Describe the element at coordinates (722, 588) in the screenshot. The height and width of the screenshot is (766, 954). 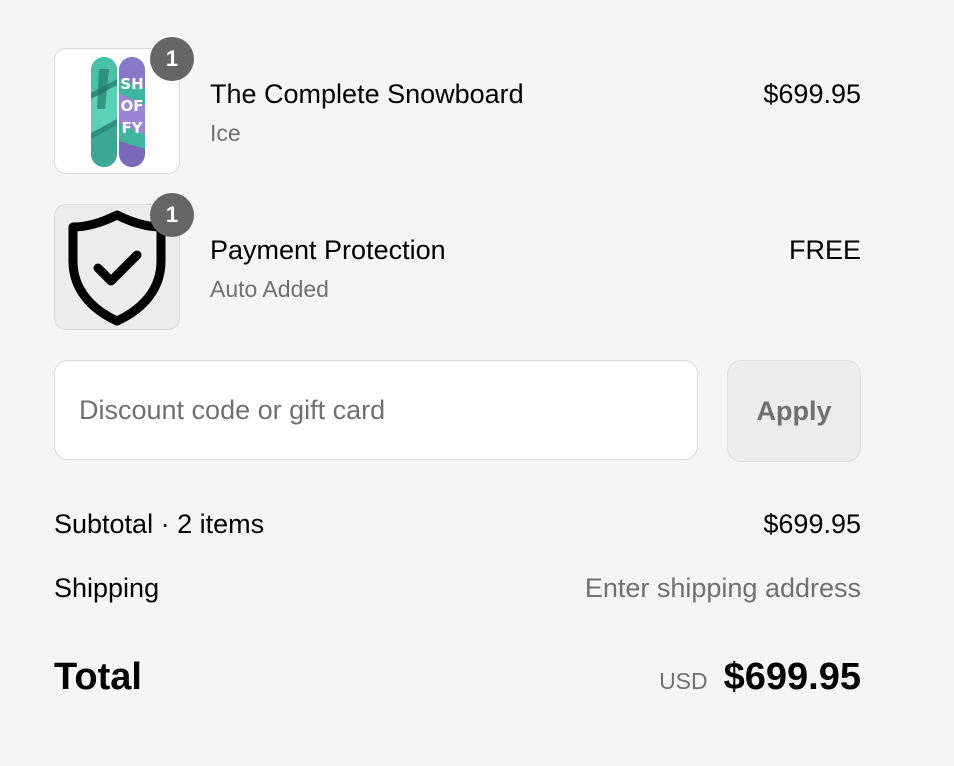
I see `shipping-value: Enter shipping address` at that location.